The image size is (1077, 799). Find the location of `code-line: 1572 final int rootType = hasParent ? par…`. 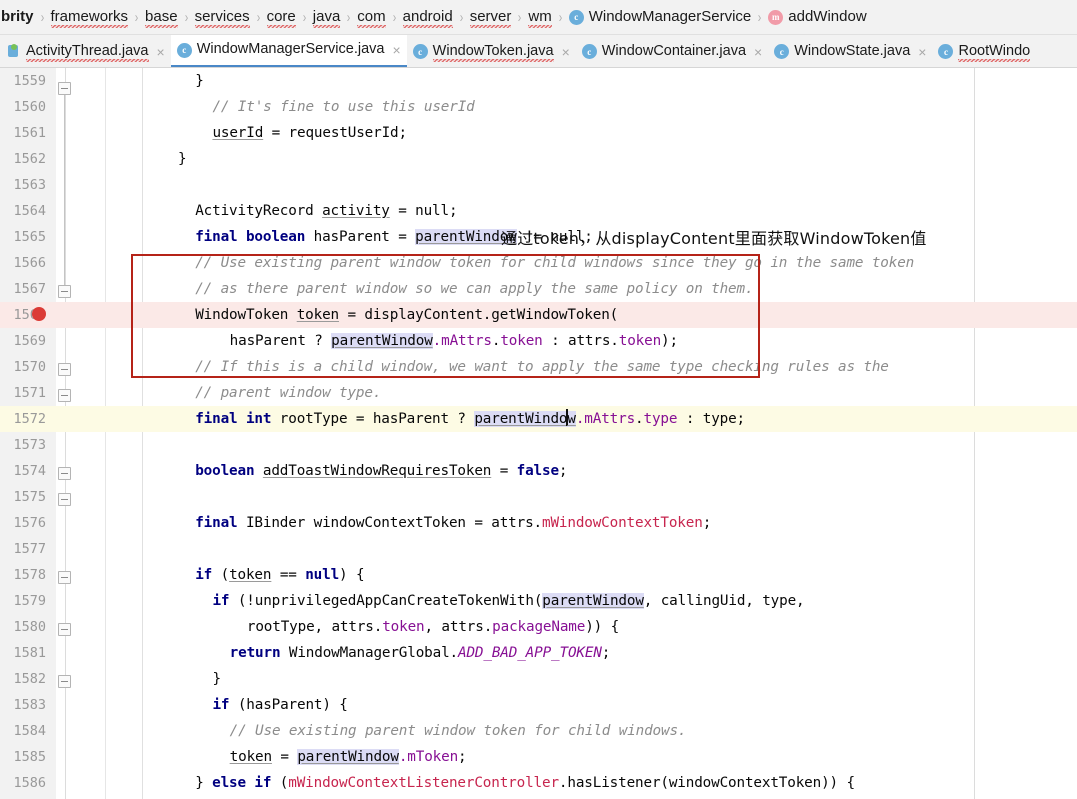

code-line: 1572 final int rootType = hasParent ? par… is located at coordinates (538, 419).